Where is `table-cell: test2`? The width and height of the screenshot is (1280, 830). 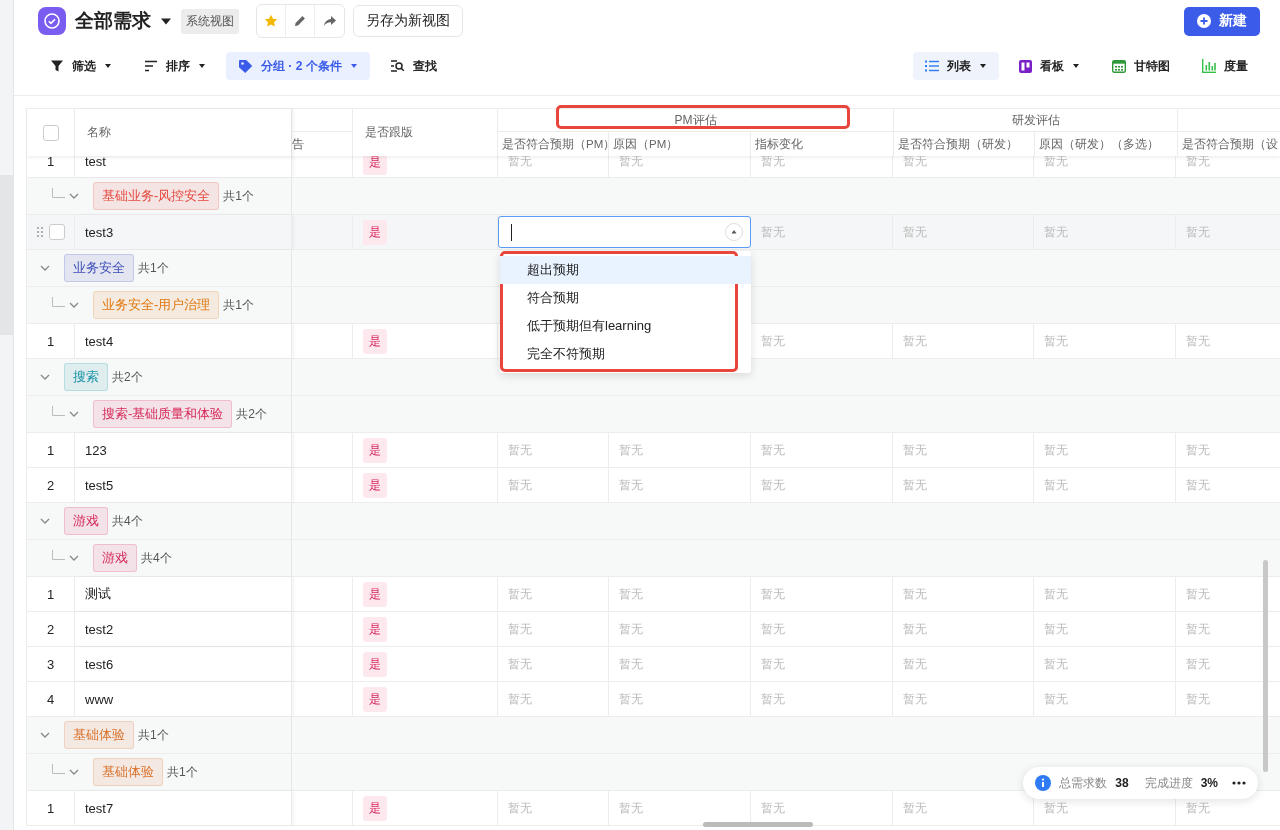 table-cell: test2 is located at coordinates (99, 629).